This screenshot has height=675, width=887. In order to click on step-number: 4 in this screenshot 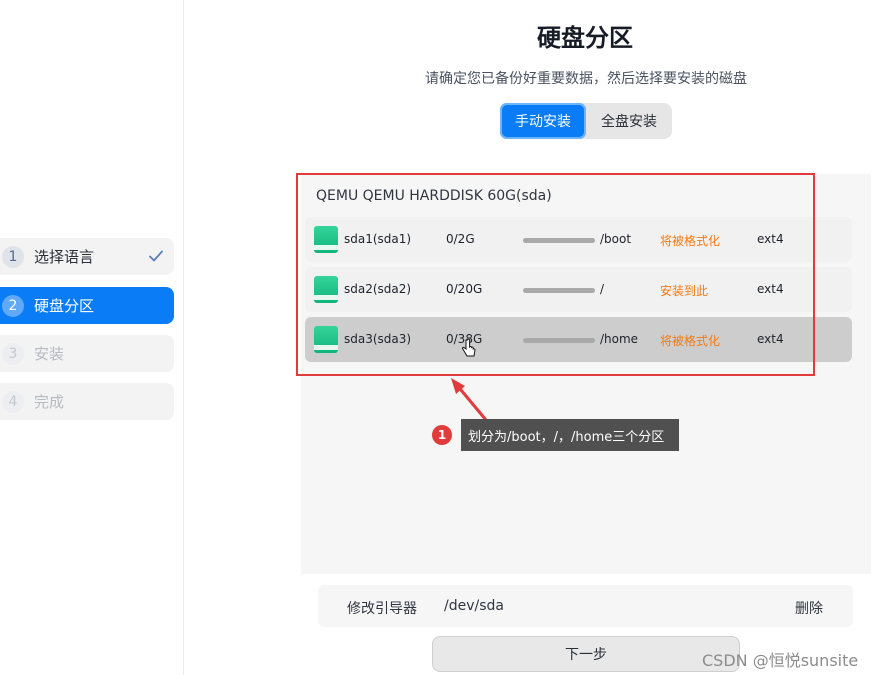, I will do `click(13, 401)`.